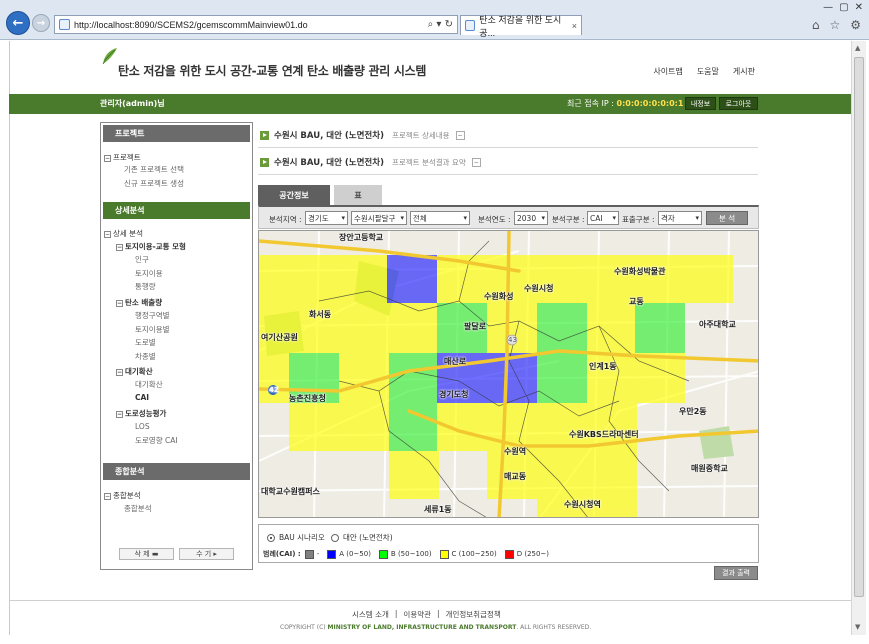 The image size is (869, 644). I want to click on tree-by-road: 도로별, so click(145, 342).